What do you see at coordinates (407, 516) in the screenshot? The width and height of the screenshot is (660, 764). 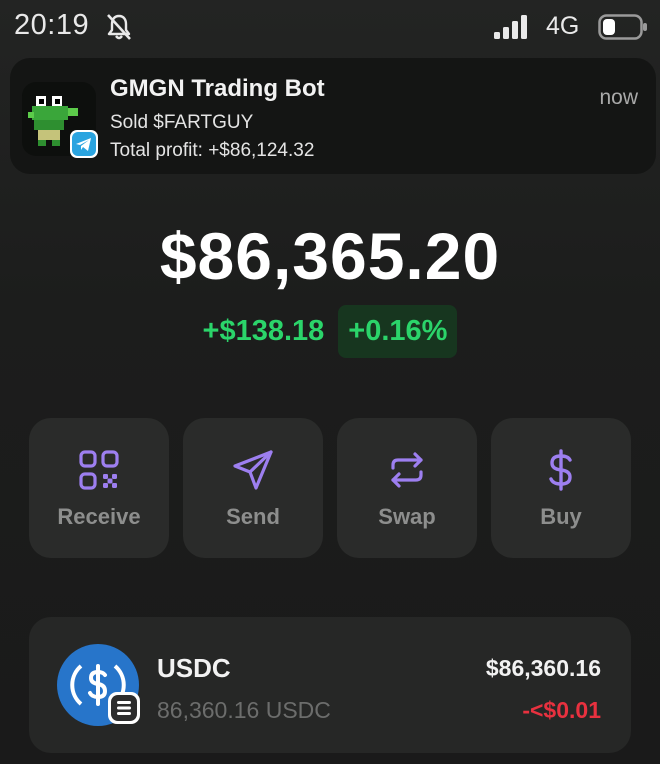 I see `swap-label: Swap` at bounding box center [407, 516].